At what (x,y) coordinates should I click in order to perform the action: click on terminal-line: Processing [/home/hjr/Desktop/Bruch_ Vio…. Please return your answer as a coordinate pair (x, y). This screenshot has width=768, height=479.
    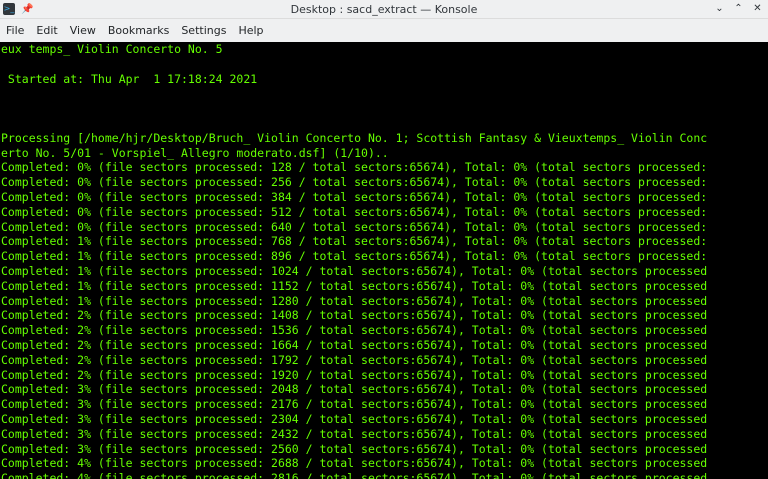
    Looking at the image, I should click on (354, 137).